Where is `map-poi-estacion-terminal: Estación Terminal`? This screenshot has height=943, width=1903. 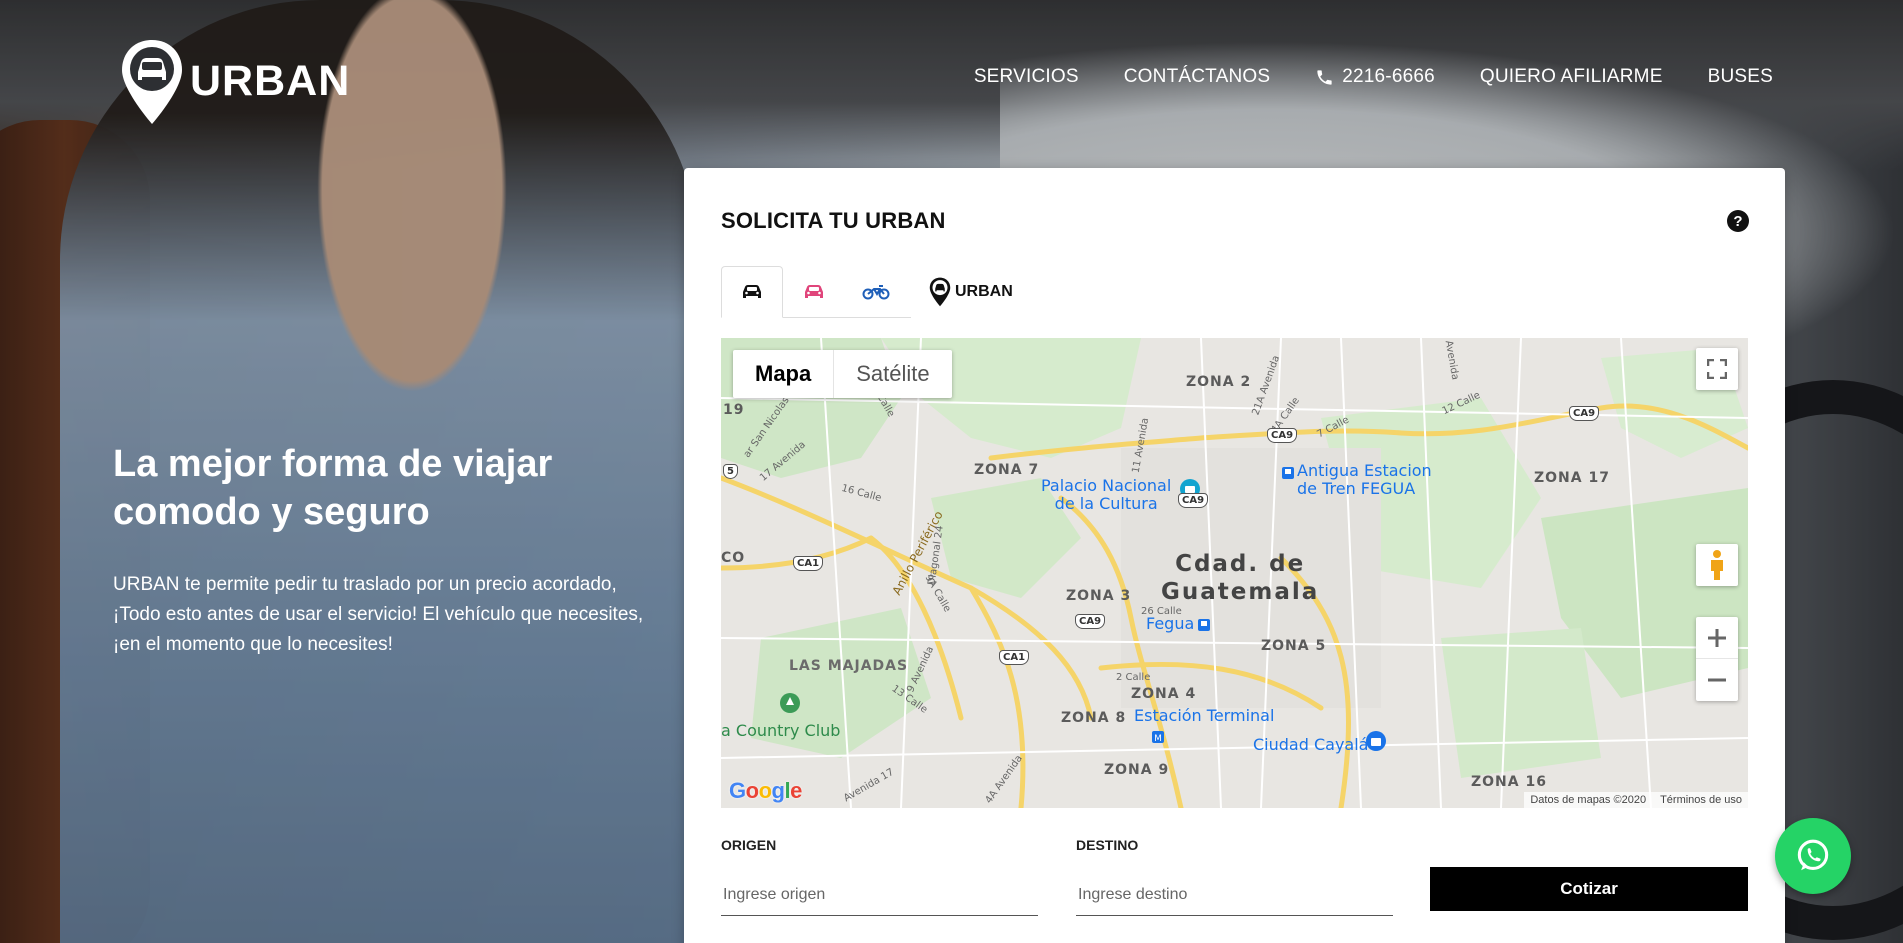 map-poi-estacion-terminal: Estación Terminal is located at coordinates (1204, 716).